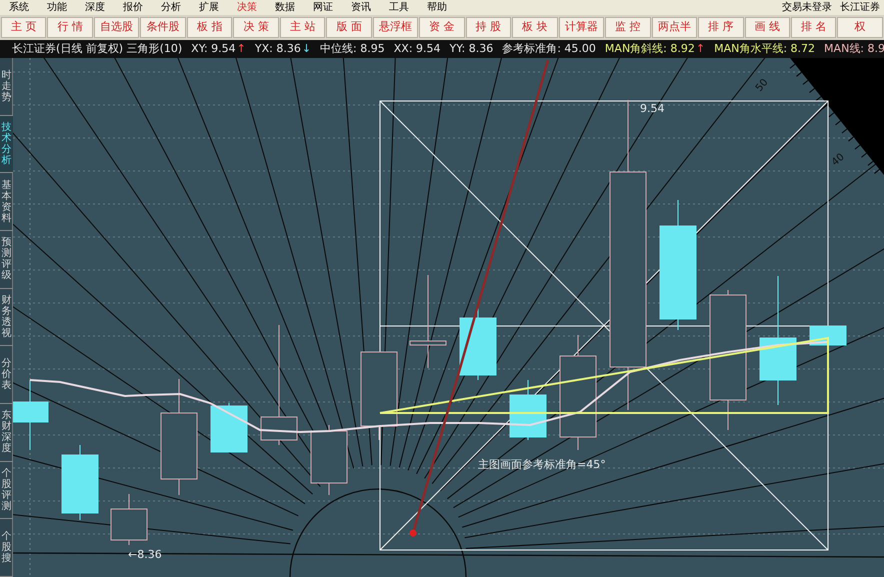 This screenshot has width=884, height=577. Describe the element at coordinates (209, 27) in the screenshot. I see `toolbar-button: 板 指` at that location.